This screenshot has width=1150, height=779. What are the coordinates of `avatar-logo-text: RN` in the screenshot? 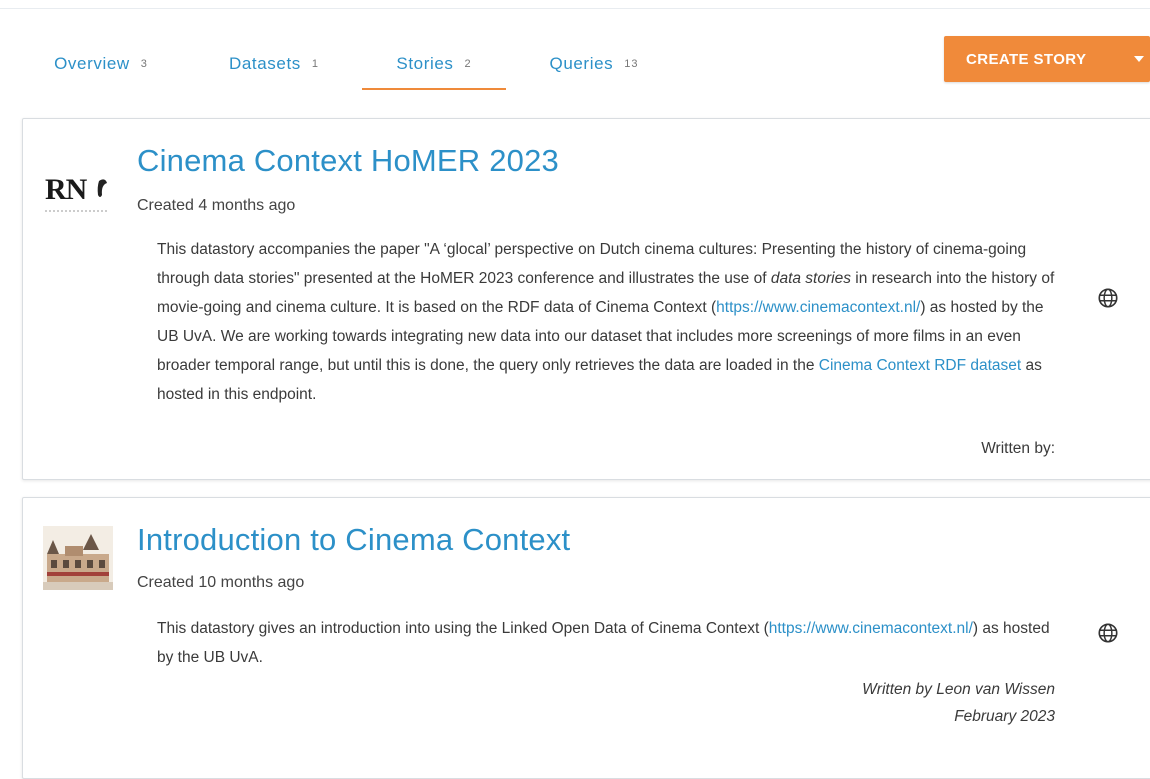 It's located at (66, 189).